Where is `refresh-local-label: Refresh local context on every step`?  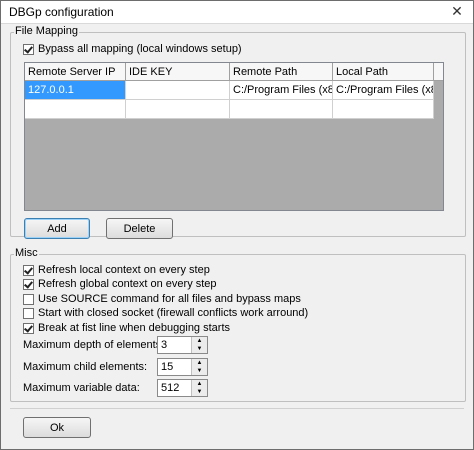
refresh-local-label: Refresh local context on every step is located at coordinates (124, 270).